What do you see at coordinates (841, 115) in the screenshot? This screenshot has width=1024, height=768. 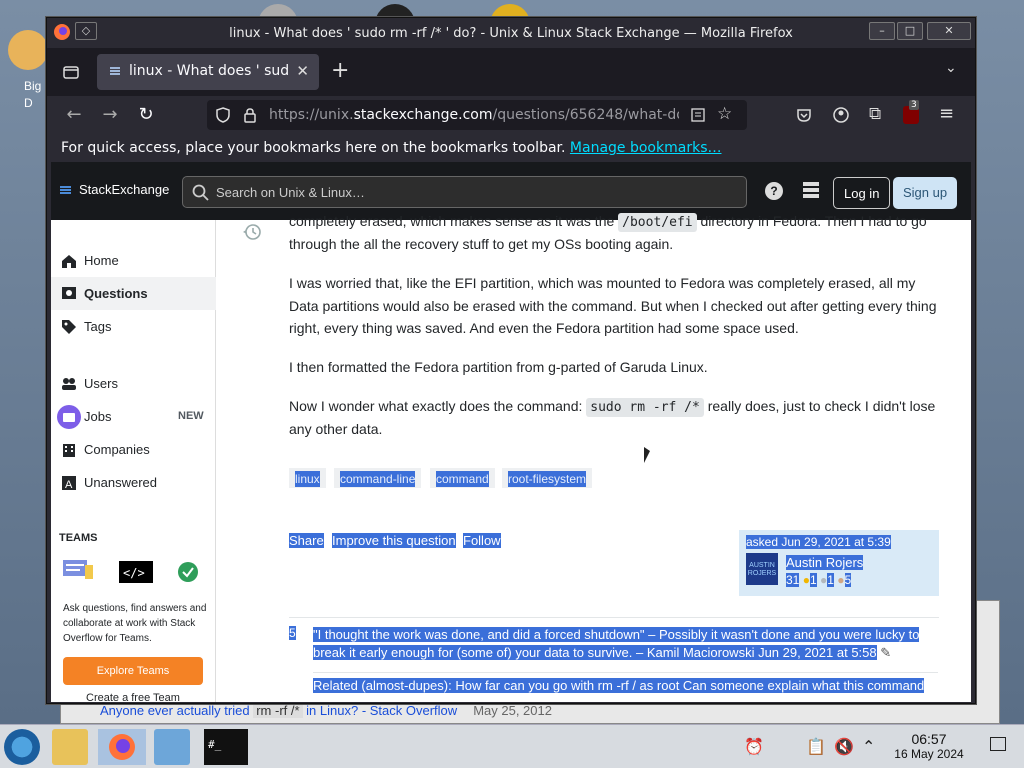 I see `account-icon` at bounding box center [841, 115].